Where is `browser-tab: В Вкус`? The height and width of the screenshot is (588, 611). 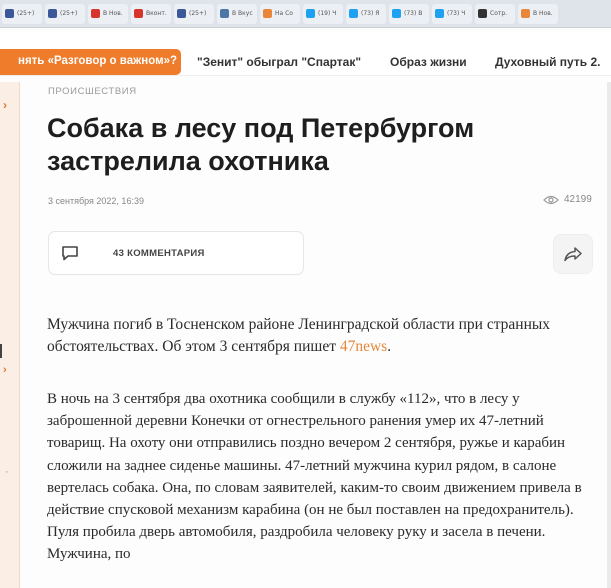 browser-tab: В Вкус is located at coordinates (237, 13).